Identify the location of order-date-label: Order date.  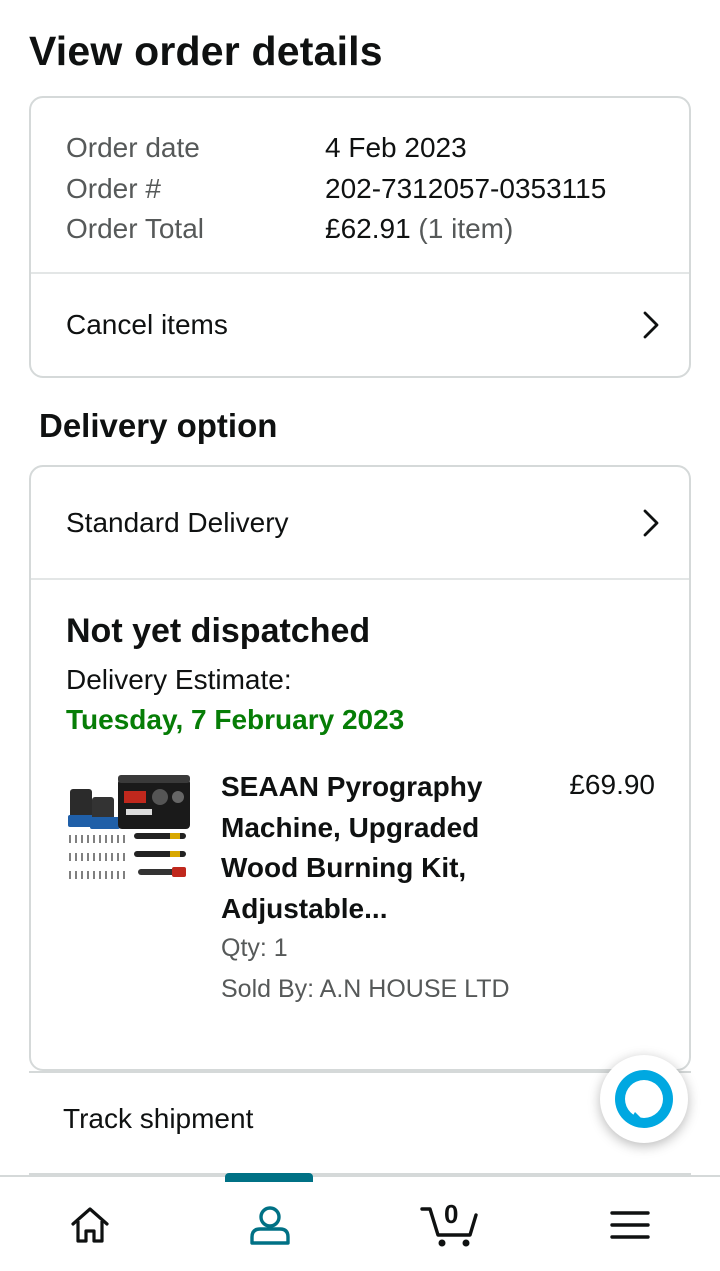
(133, 147).